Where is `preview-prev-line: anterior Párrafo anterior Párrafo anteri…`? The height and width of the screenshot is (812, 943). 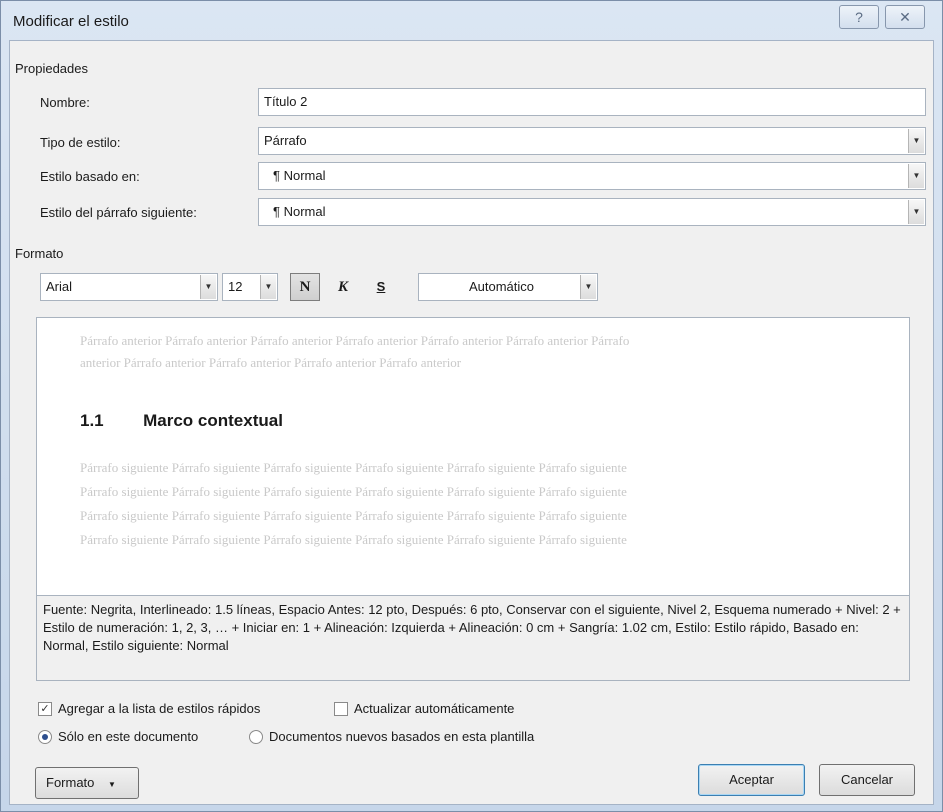
preview-prev-line: anterior Párrafo anterior Párrafo anteri… is located at coordinates (271, 362).